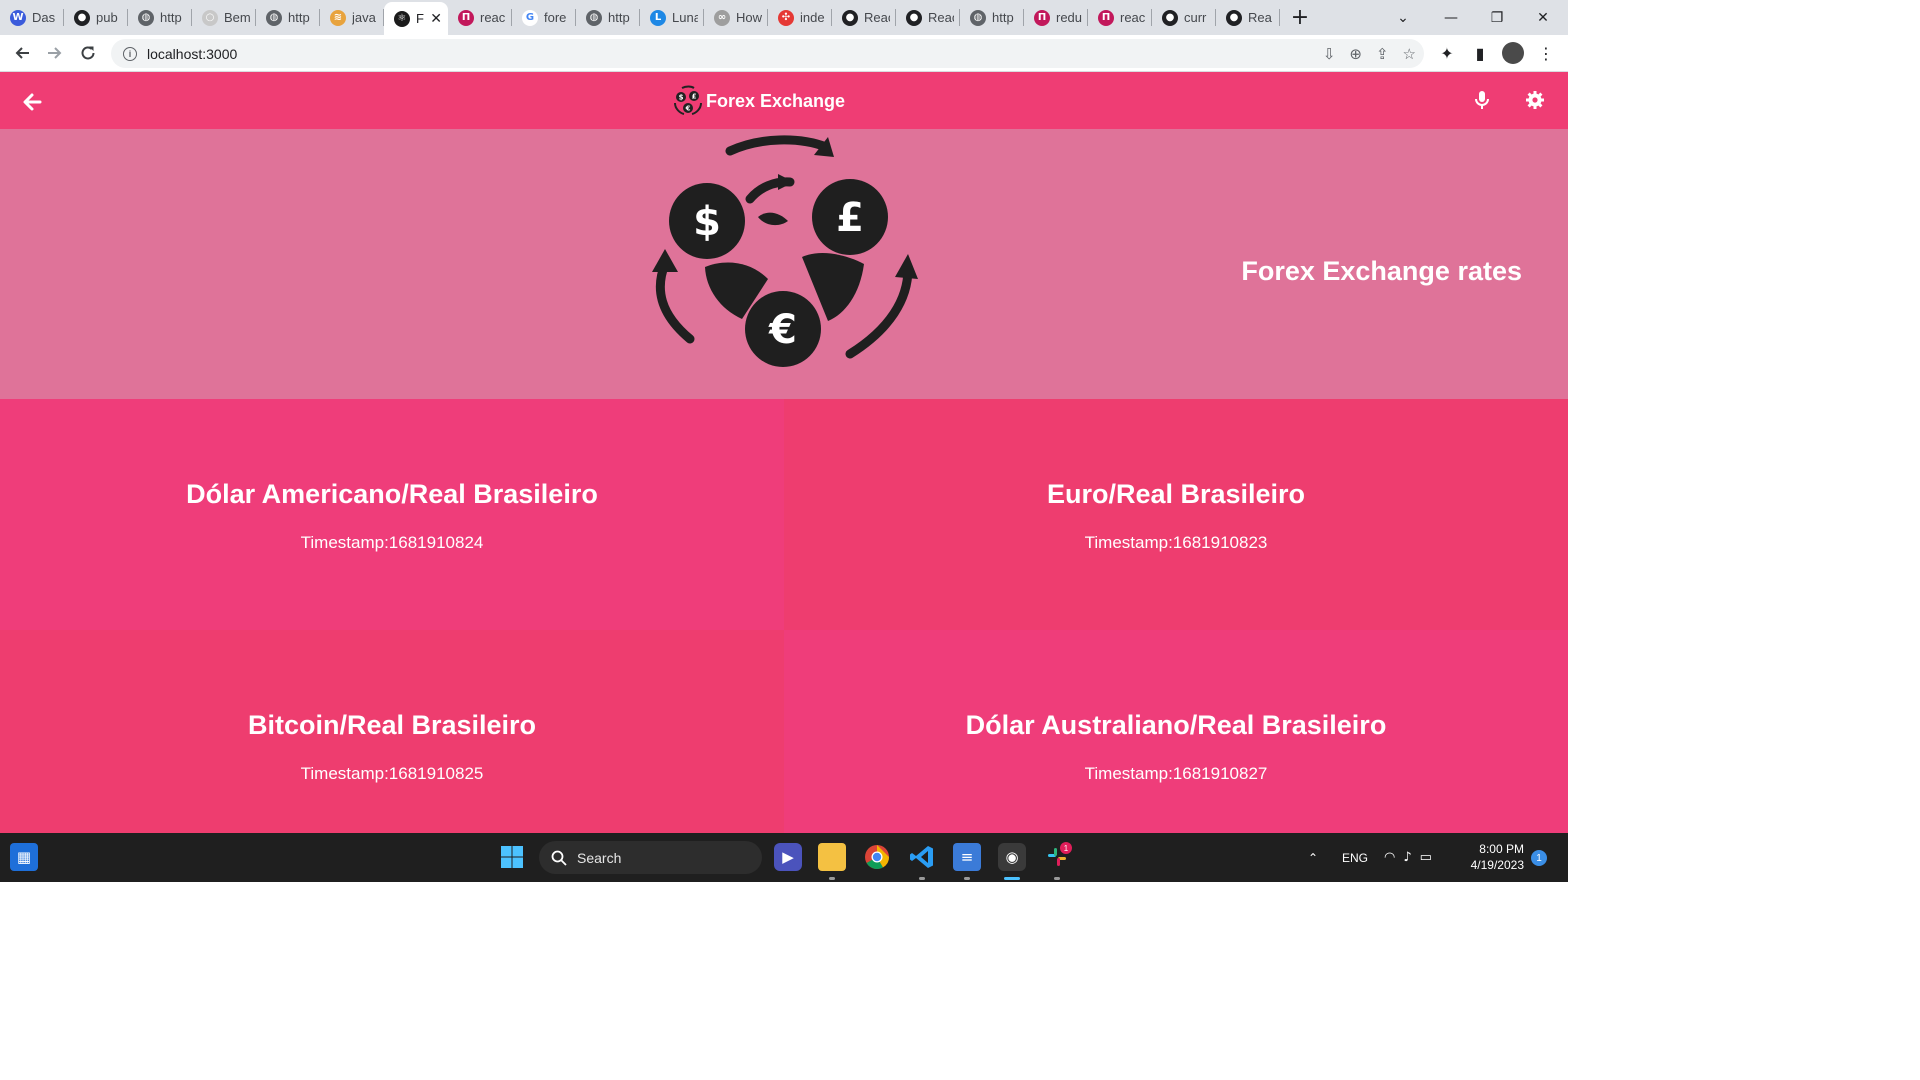  I want to click on browser-tab: ● pub, so click(96, 17).